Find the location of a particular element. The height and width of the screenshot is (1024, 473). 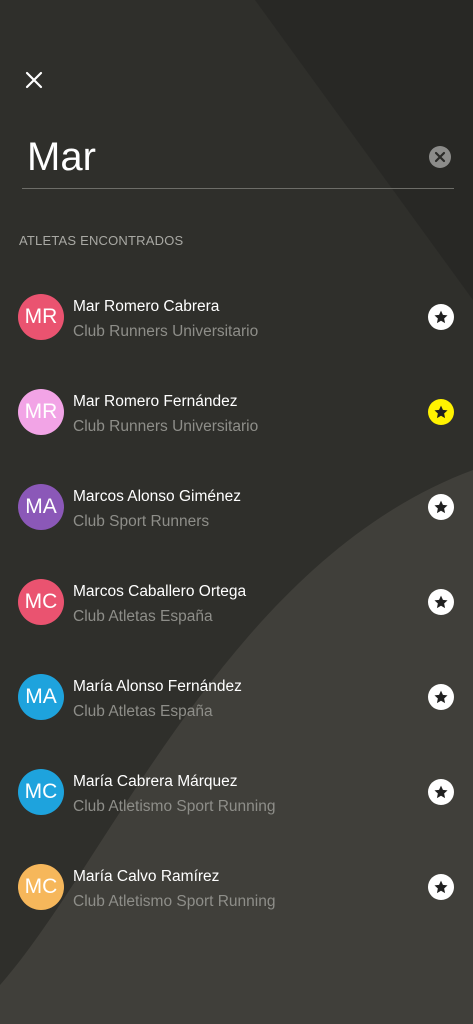

clear-search-button is located at coordinates (440, 157).